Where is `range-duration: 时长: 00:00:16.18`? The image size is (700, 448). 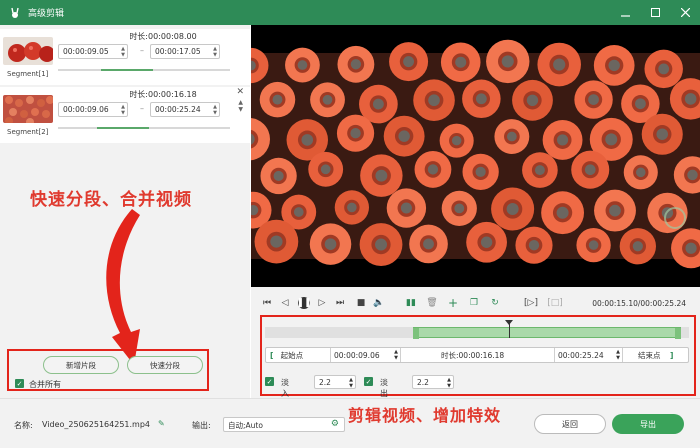
range-duration: 时长: 00:00:16.18 is located at coordinates (473, 355).